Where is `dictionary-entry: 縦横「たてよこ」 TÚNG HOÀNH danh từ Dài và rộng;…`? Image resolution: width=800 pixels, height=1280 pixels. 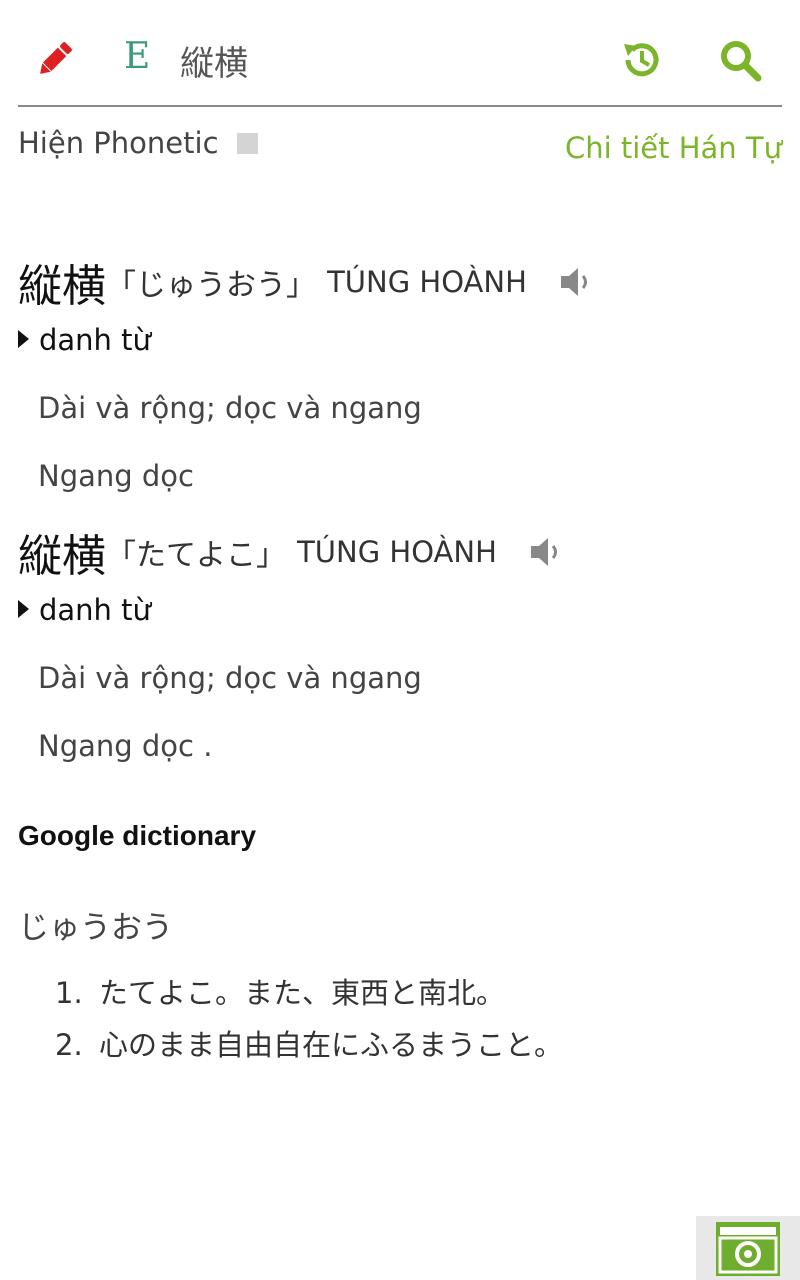
dictionary-entry: 縦横「たてよこ」 TÚNG HOÀNH danh từ Dài và rộng;… is located at coordinates (291, 650).